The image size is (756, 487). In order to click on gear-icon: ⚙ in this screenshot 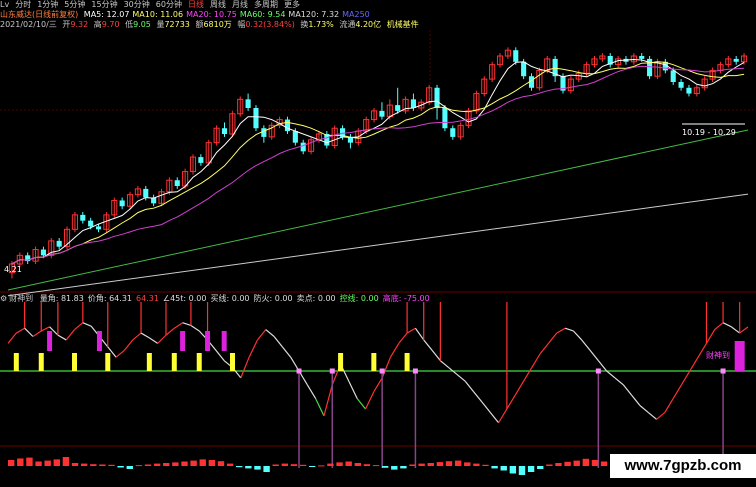, I will do `click(3, 298)`.